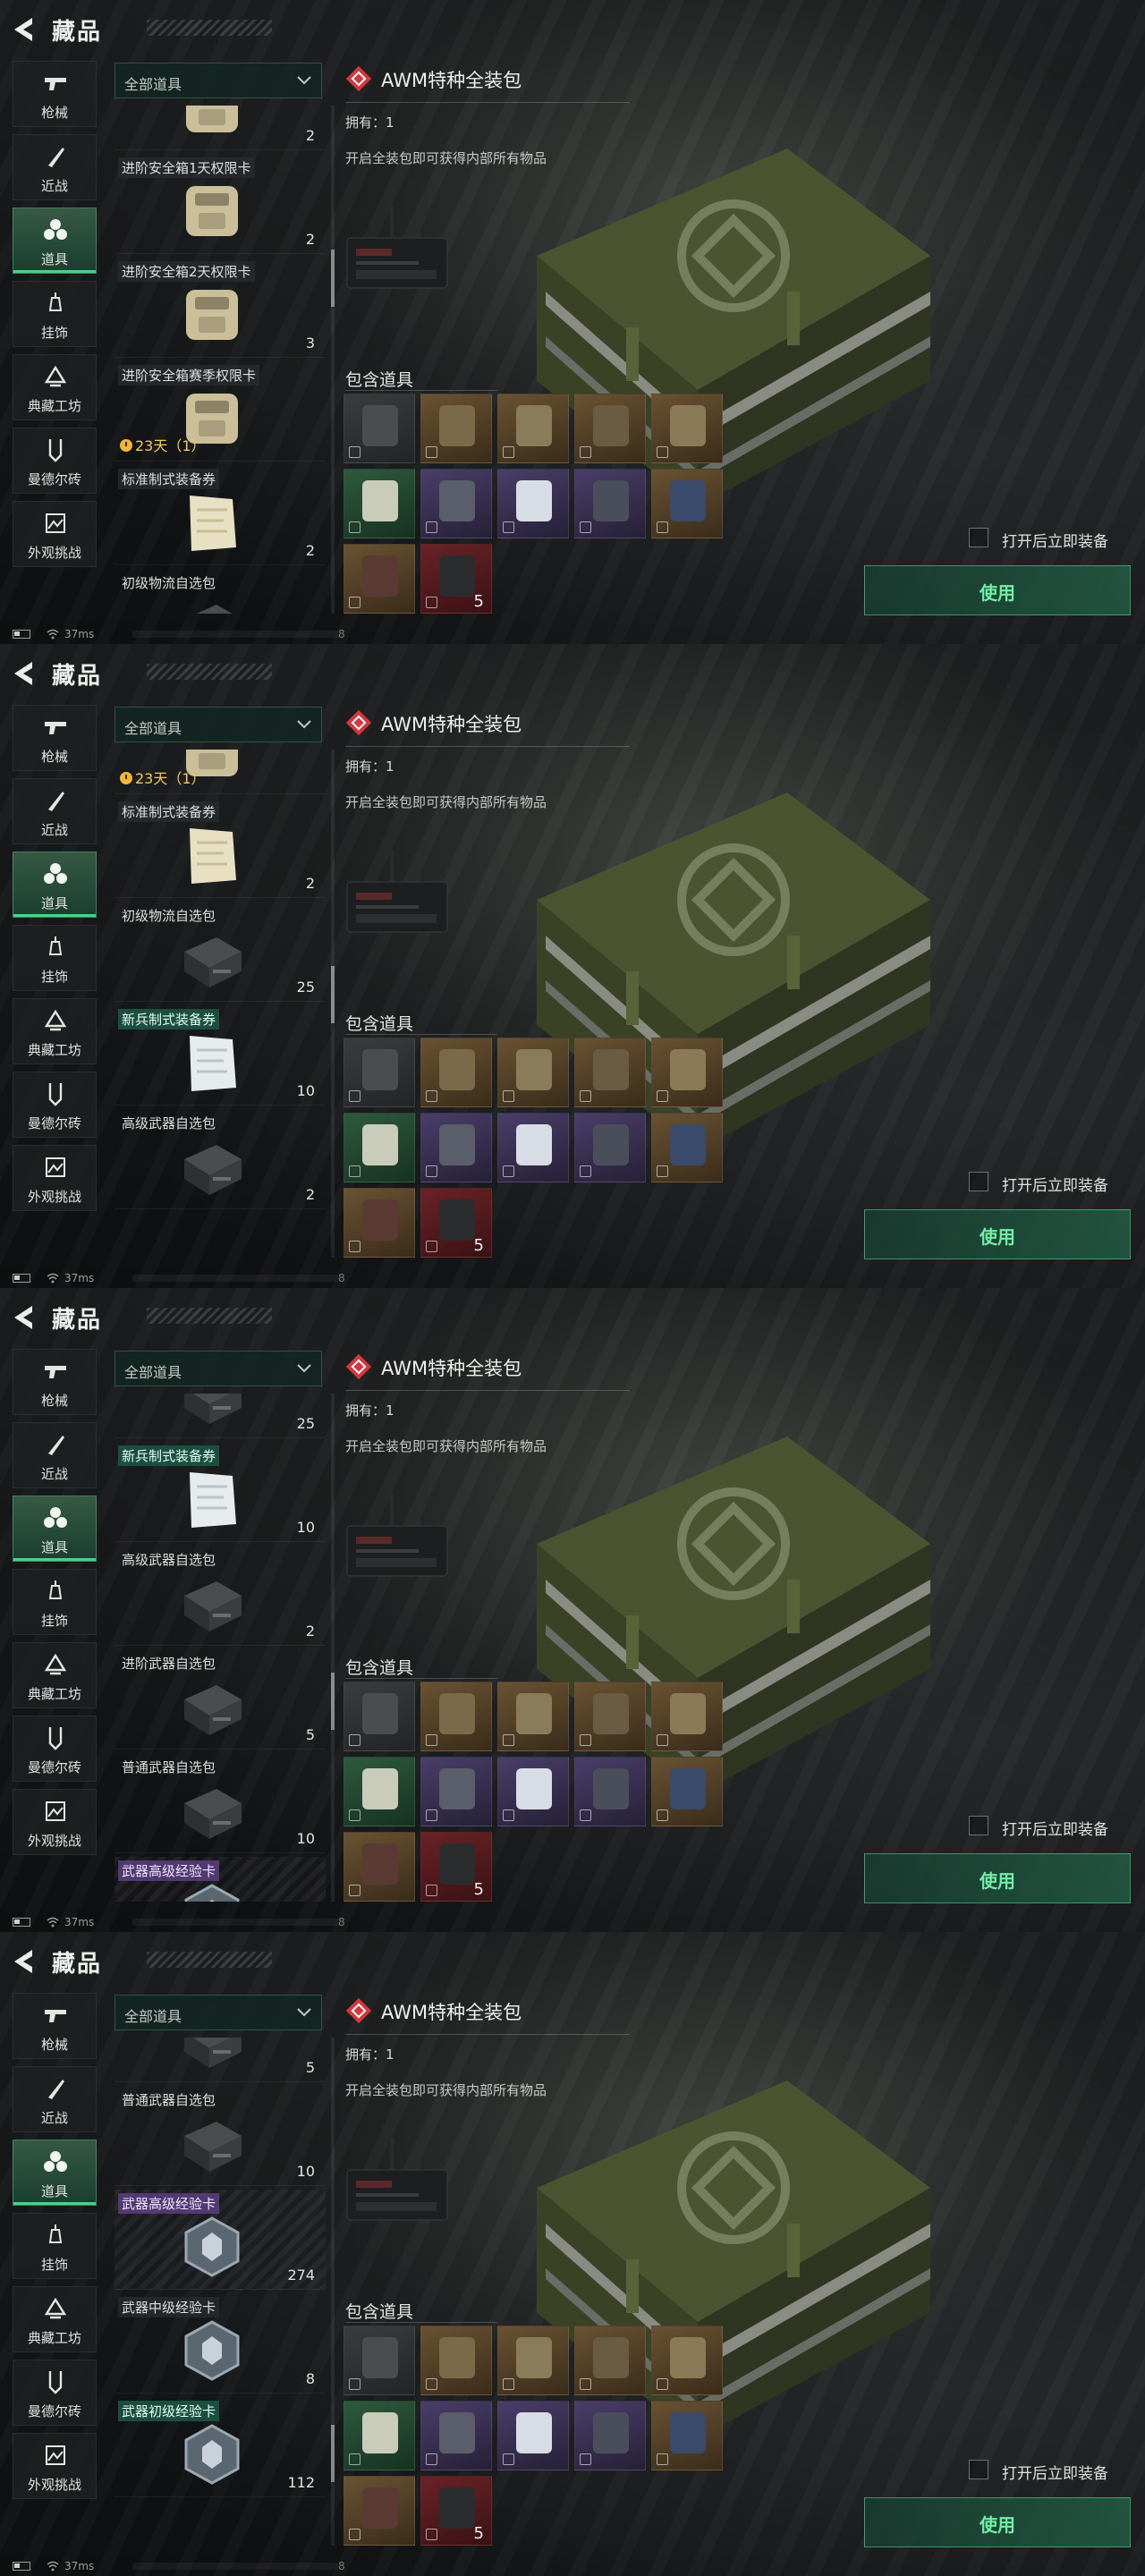  I want to click on list-item: 武器中级经验卡 8, so click(220, 2343).